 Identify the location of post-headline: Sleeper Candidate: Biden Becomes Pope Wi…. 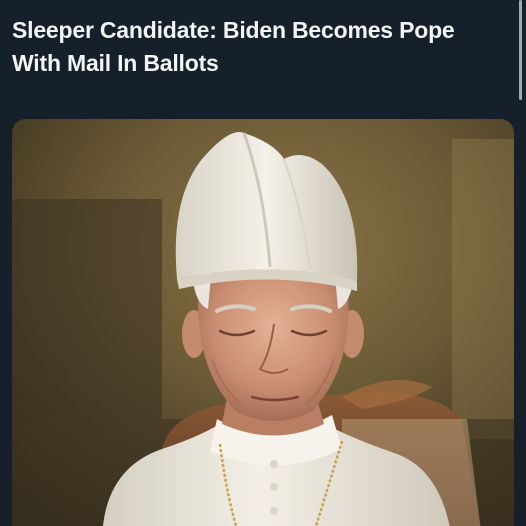
(233, 46).